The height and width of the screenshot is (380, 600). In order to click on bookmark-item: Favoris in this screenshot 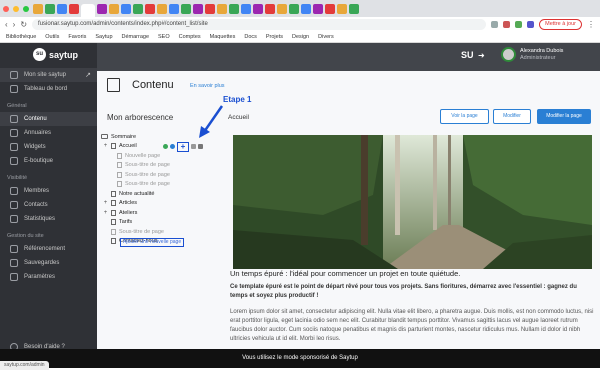, I will do `click(77, 37)`.